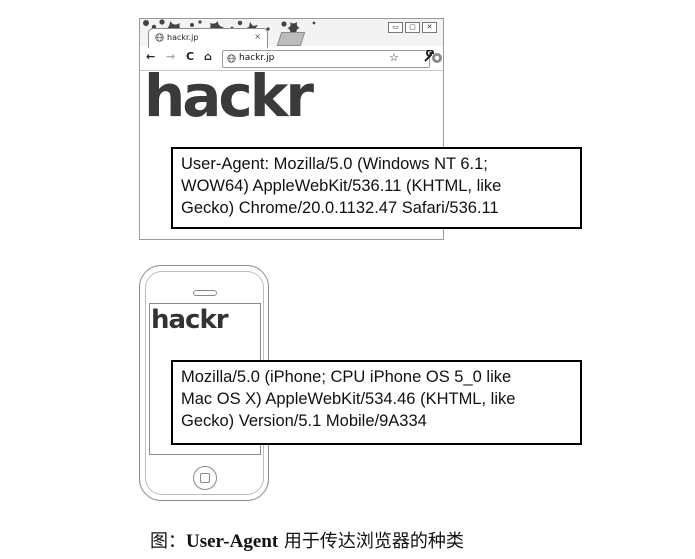  Describe the element at coordinates (229, 96) in the screenshot. I see `hackr-logo: hackr` at that location.